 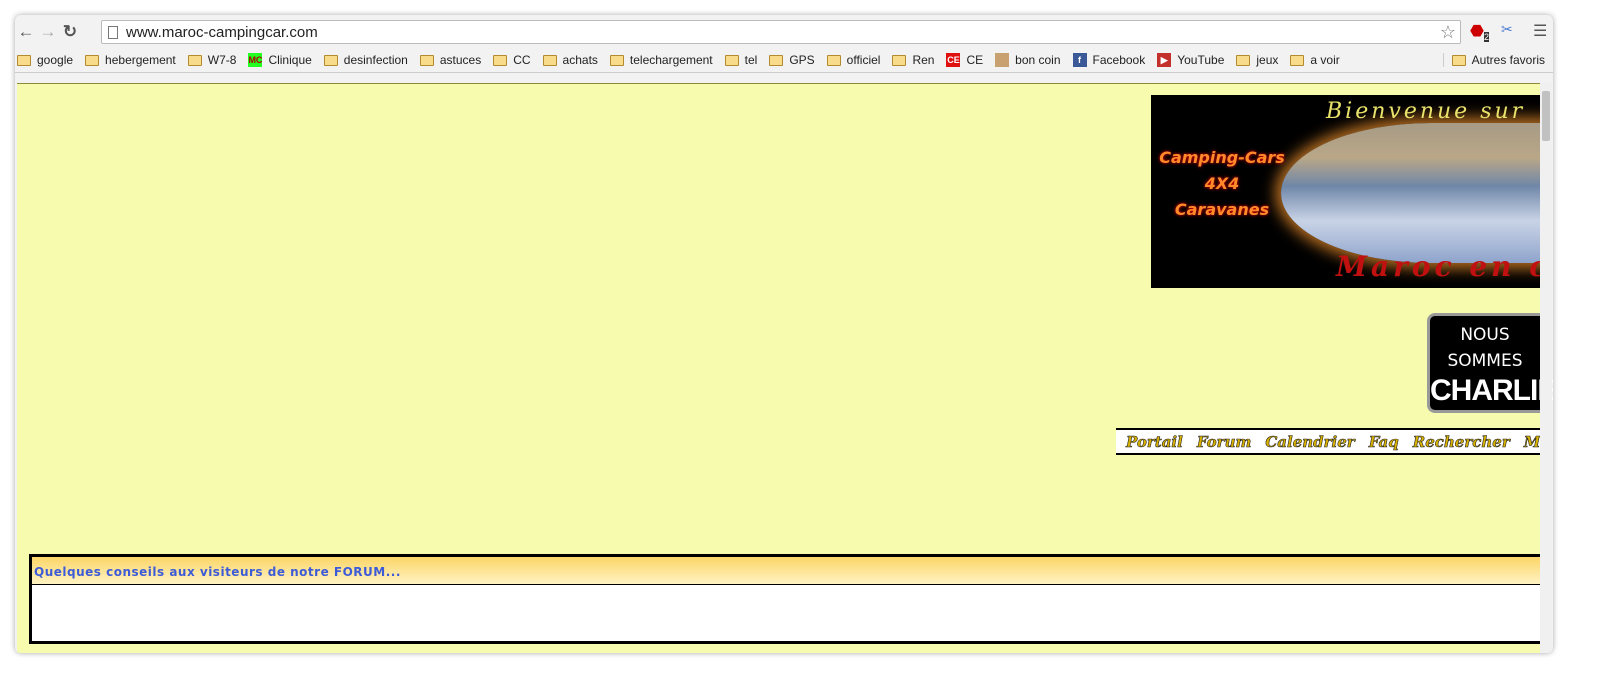 What do you see at coordinates (853, 60) in the screenshot?
I see `bookmark-officiel: officiel` at bounding box center [853, 60].